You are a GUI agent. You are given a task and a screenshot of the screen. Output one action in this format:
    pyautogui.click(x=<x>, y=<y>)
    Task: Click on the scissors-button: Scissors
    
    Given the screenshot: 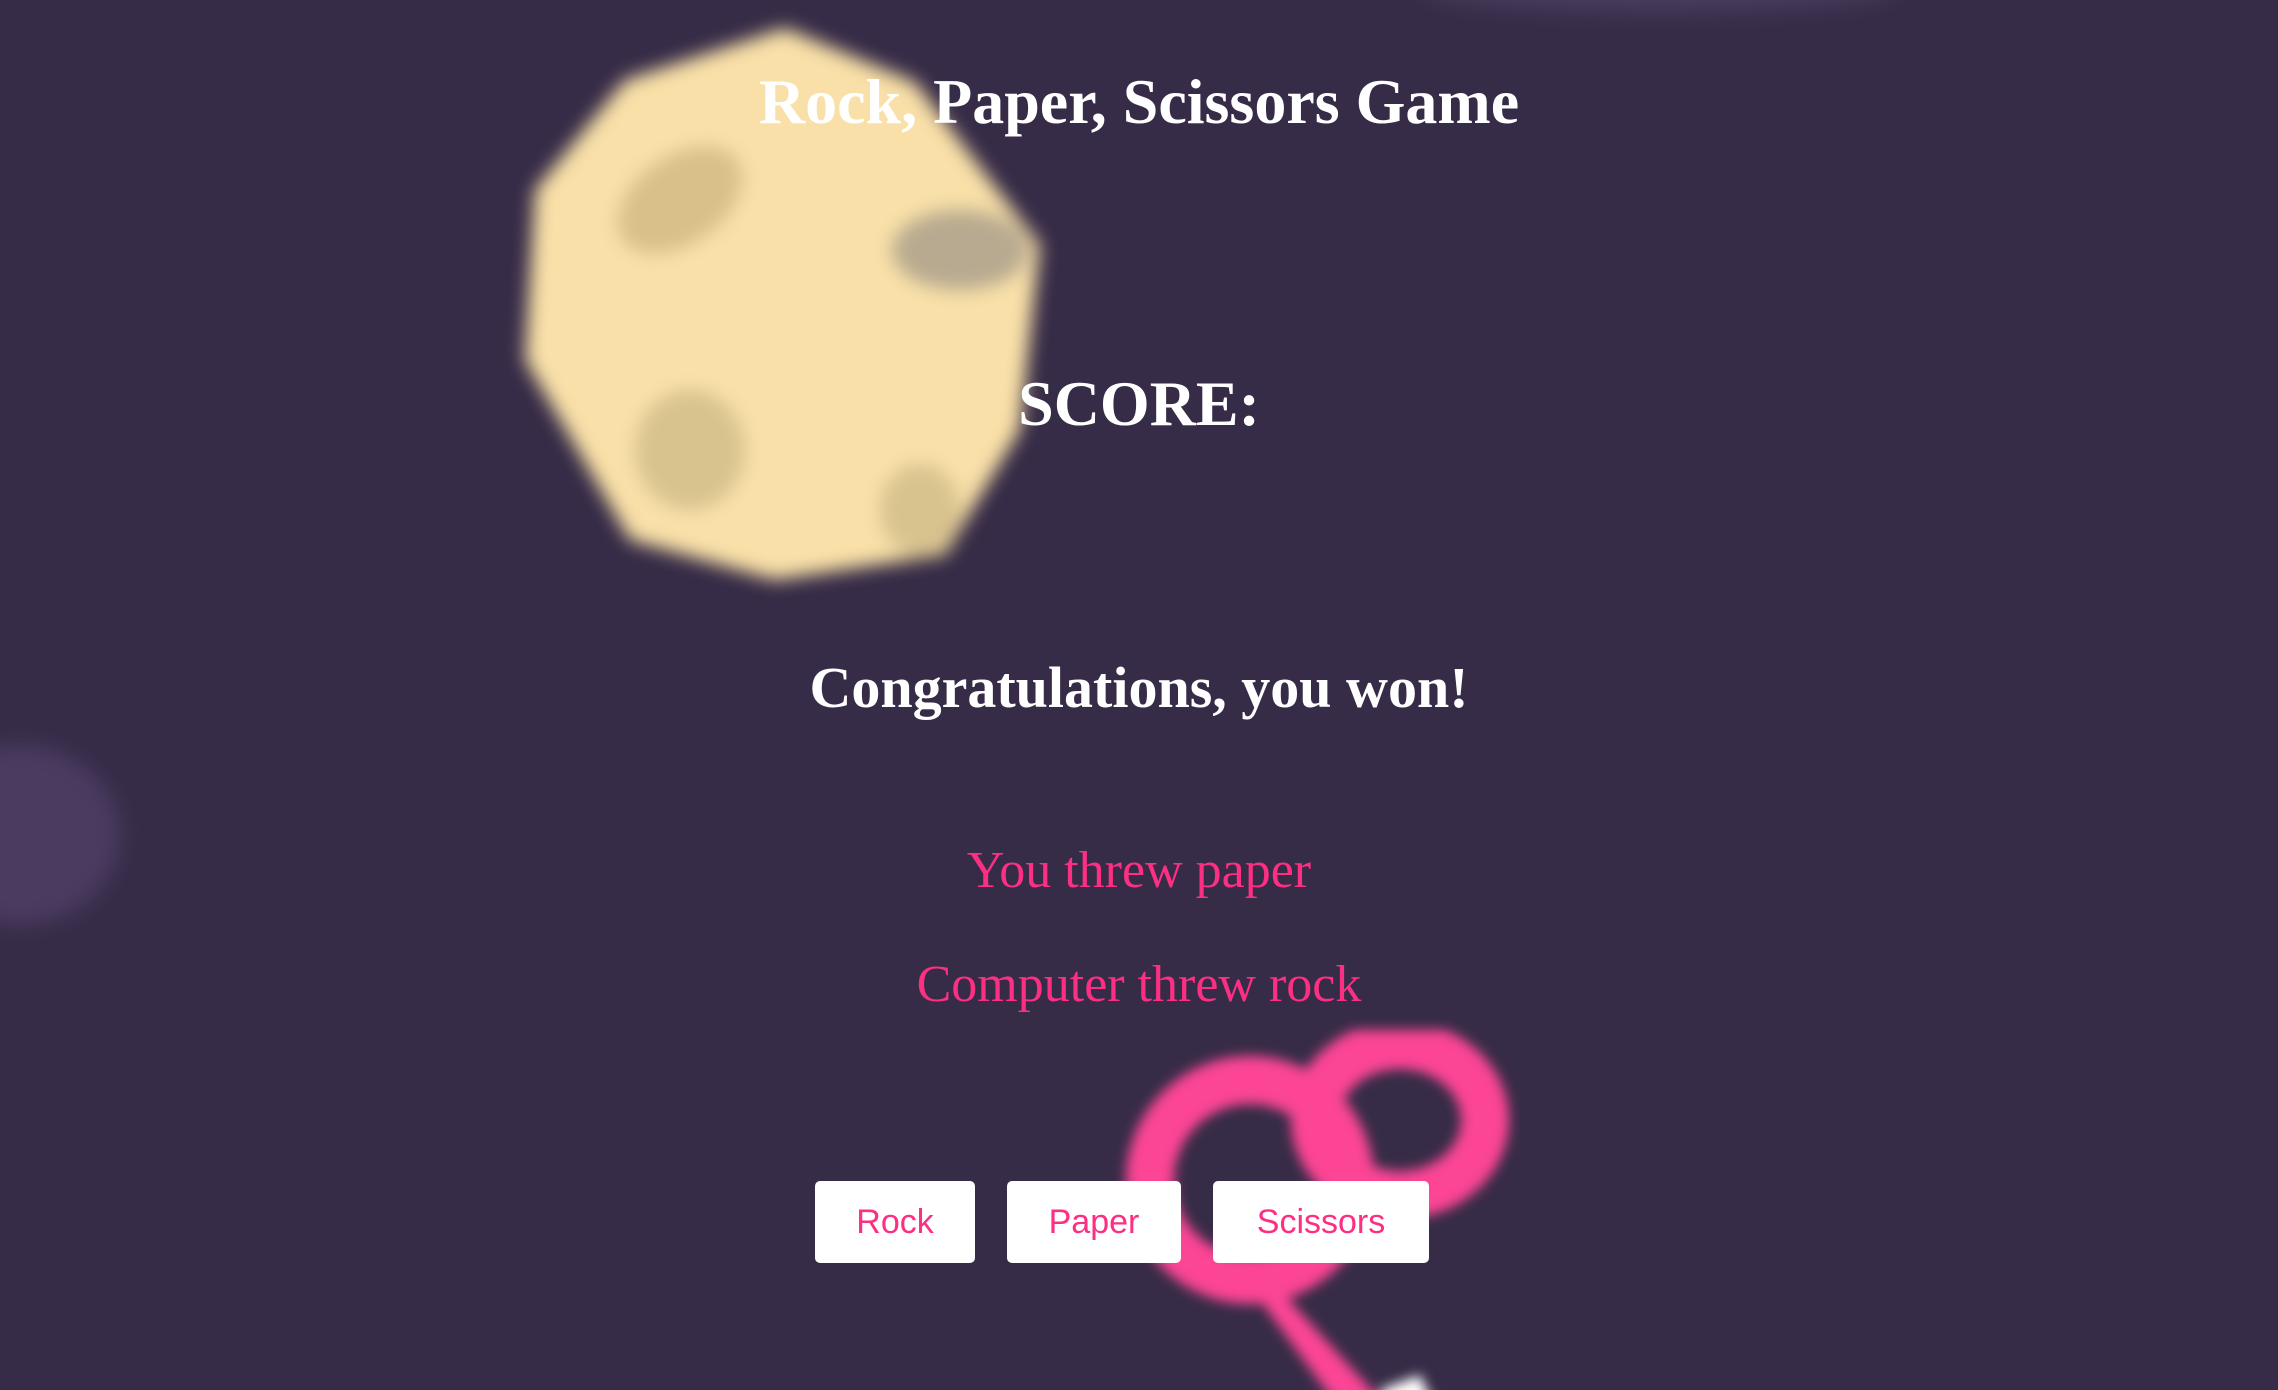 What is the action you would take?
    pyautogui.click(x=1321, y=1222)
    